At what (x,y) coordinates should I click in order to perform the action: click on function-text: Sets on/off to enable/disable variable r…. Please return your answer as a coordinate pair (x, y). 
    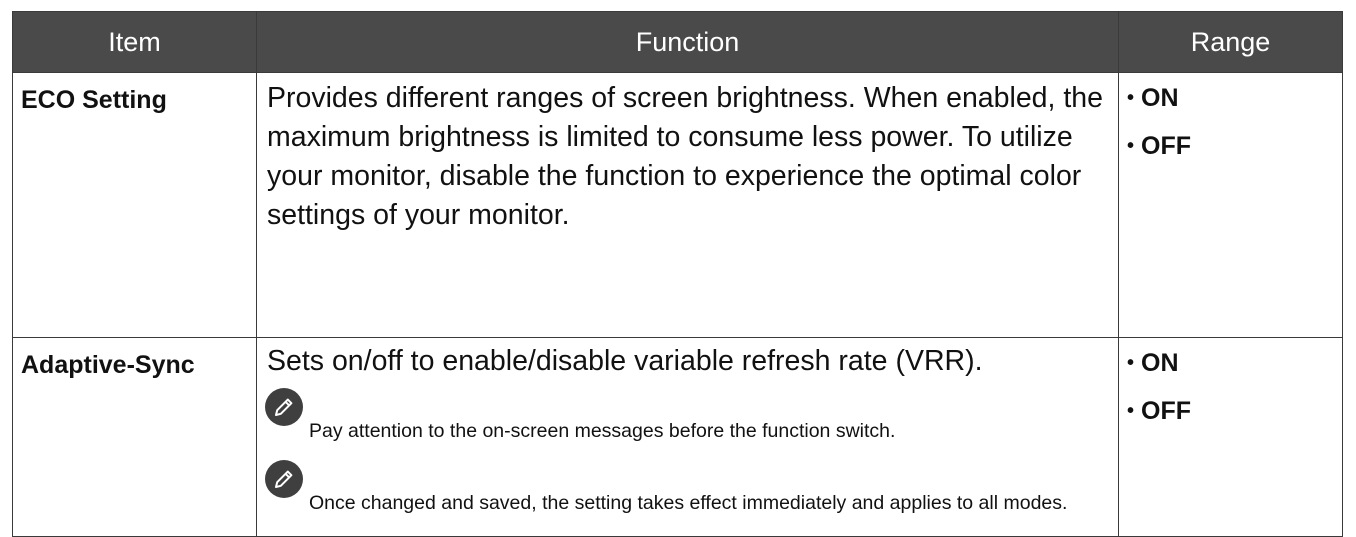
    Looking at the image, I should click on (625, 361).